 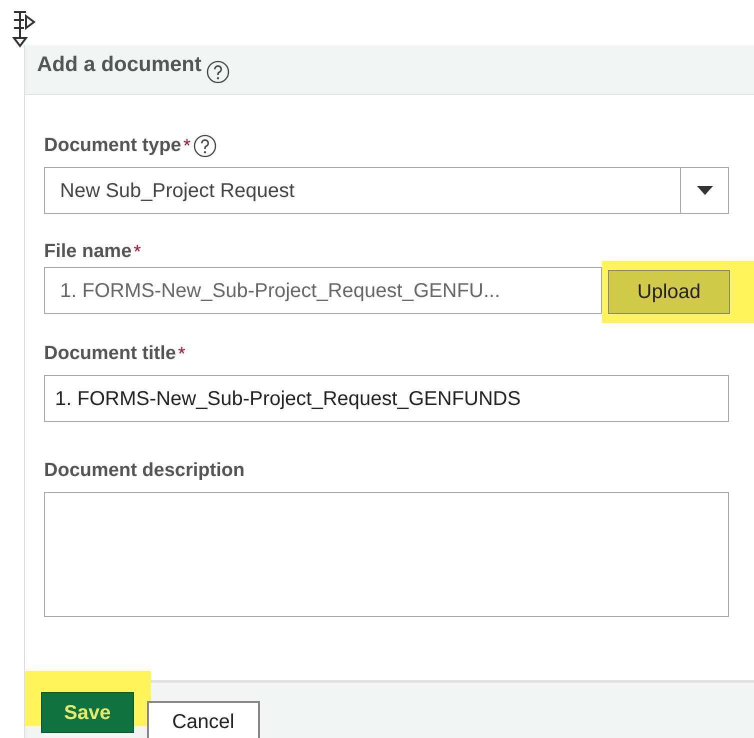 What do you see at coordinates (203, 719) in the screenshot?
I see `cancel-button: Cancel` at bounding box center [203, 719].